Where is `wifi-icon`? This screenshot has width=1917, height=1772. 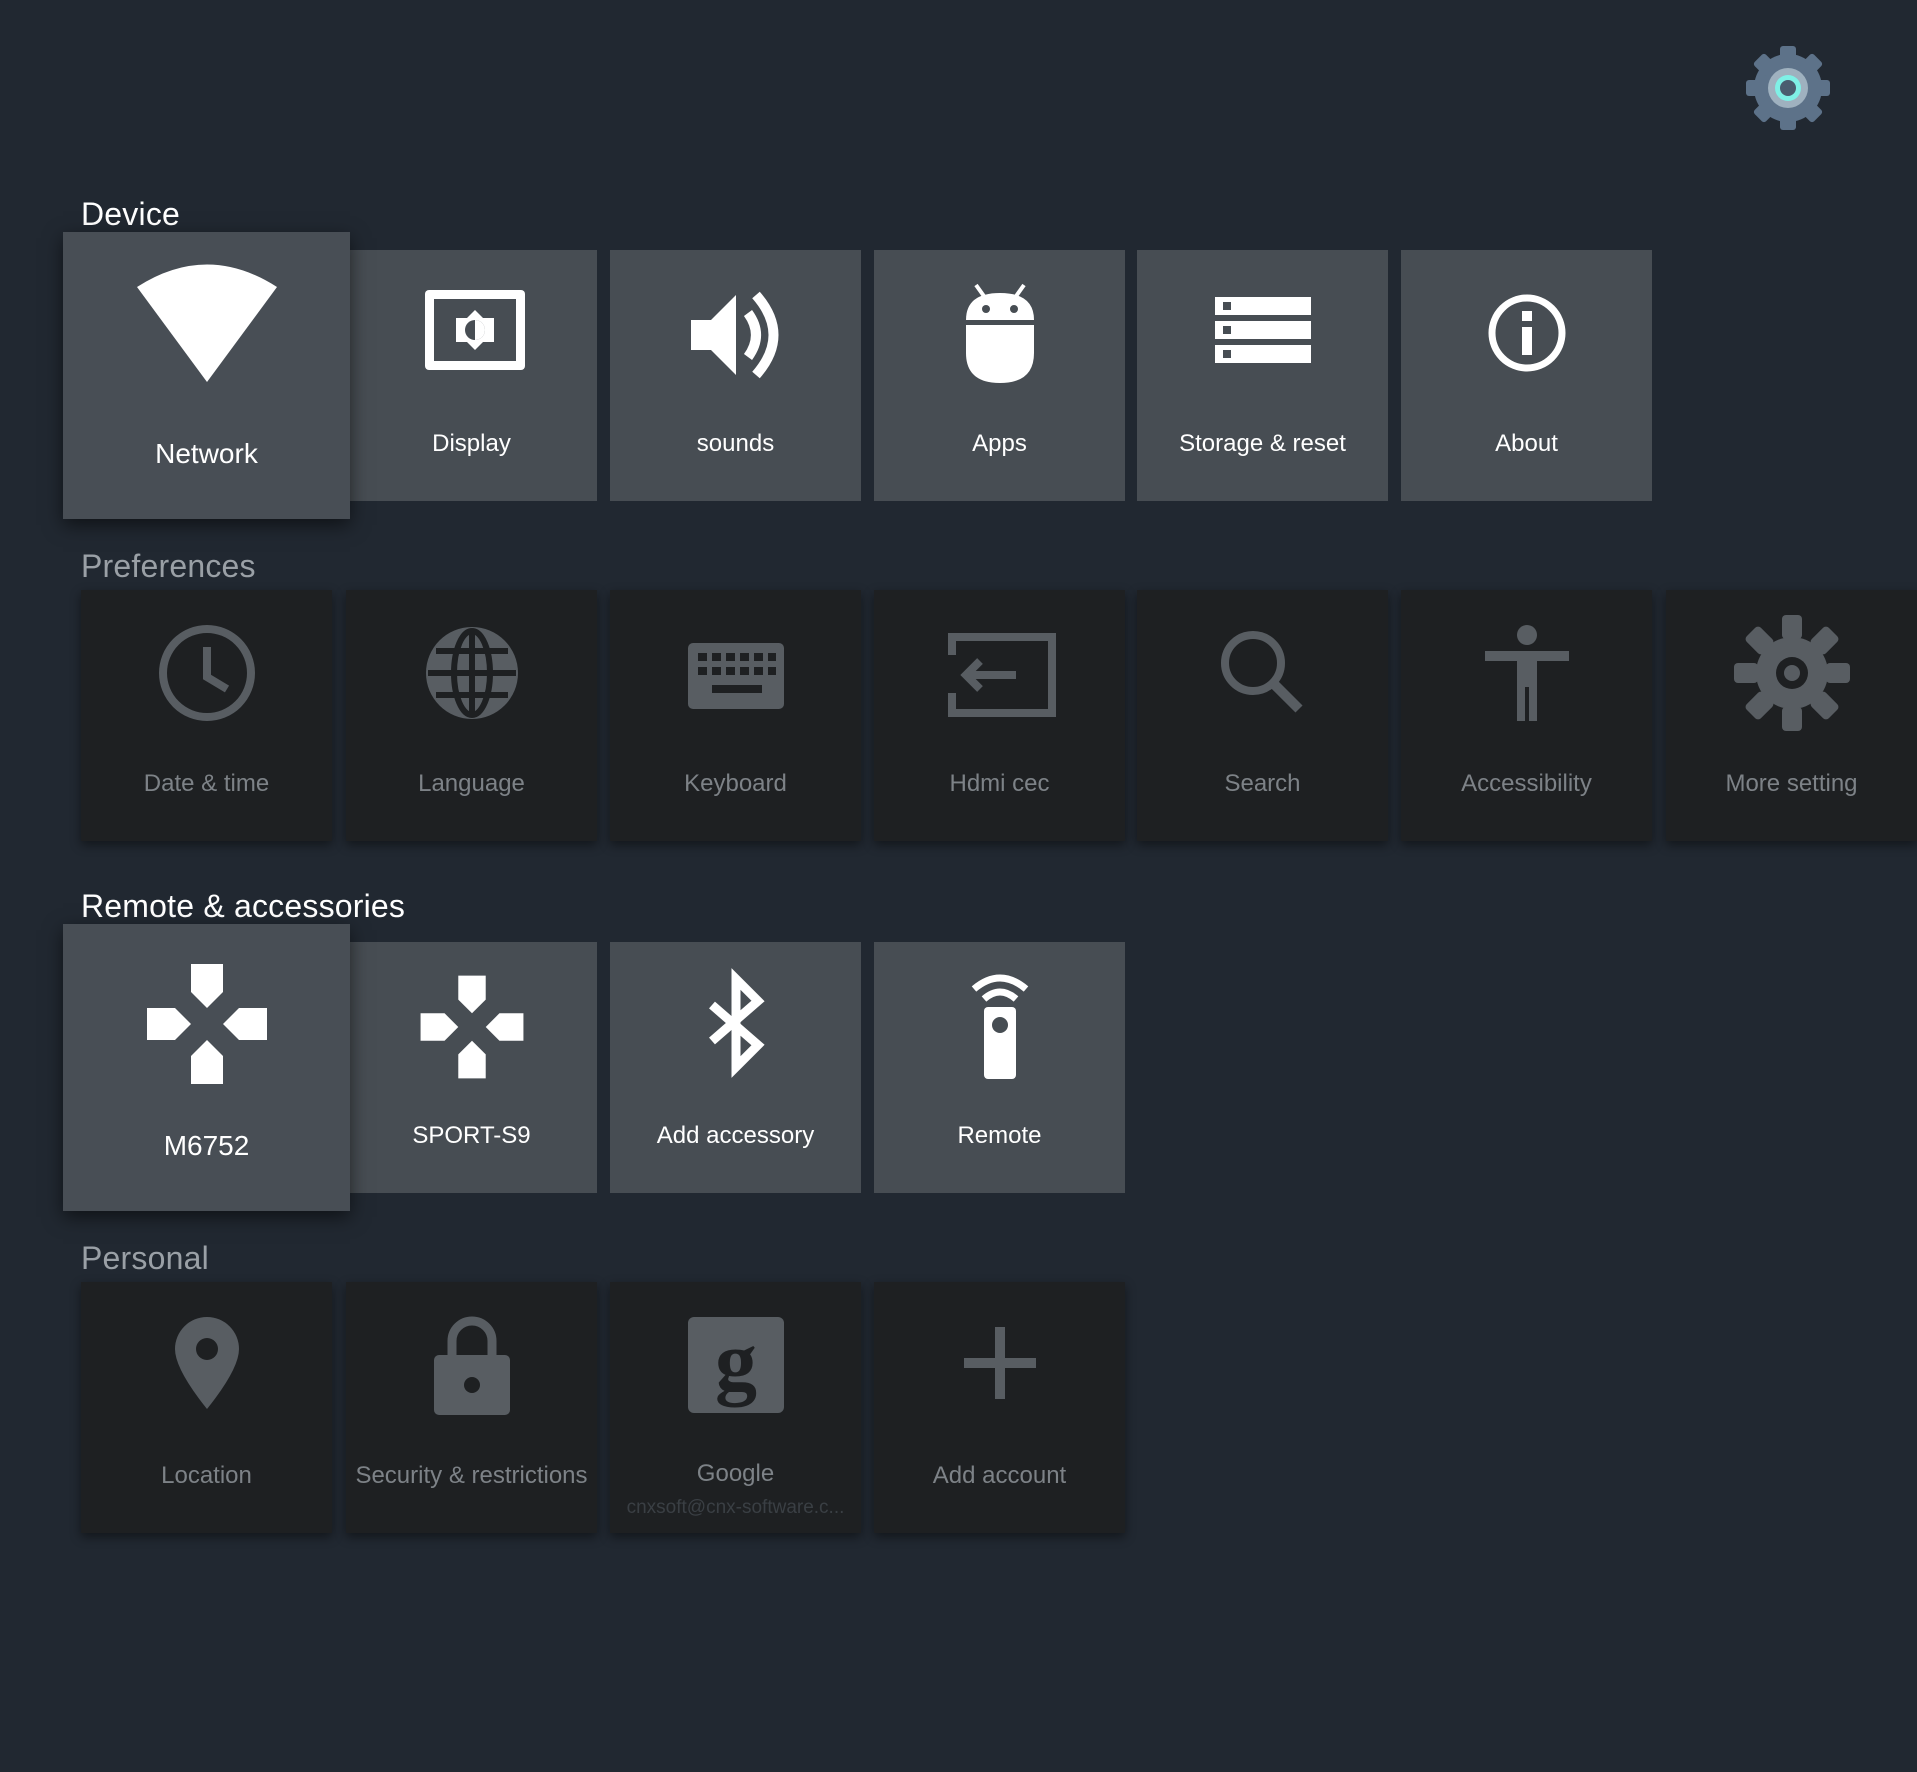
wifi-icon is located at coordinates (206, 323).